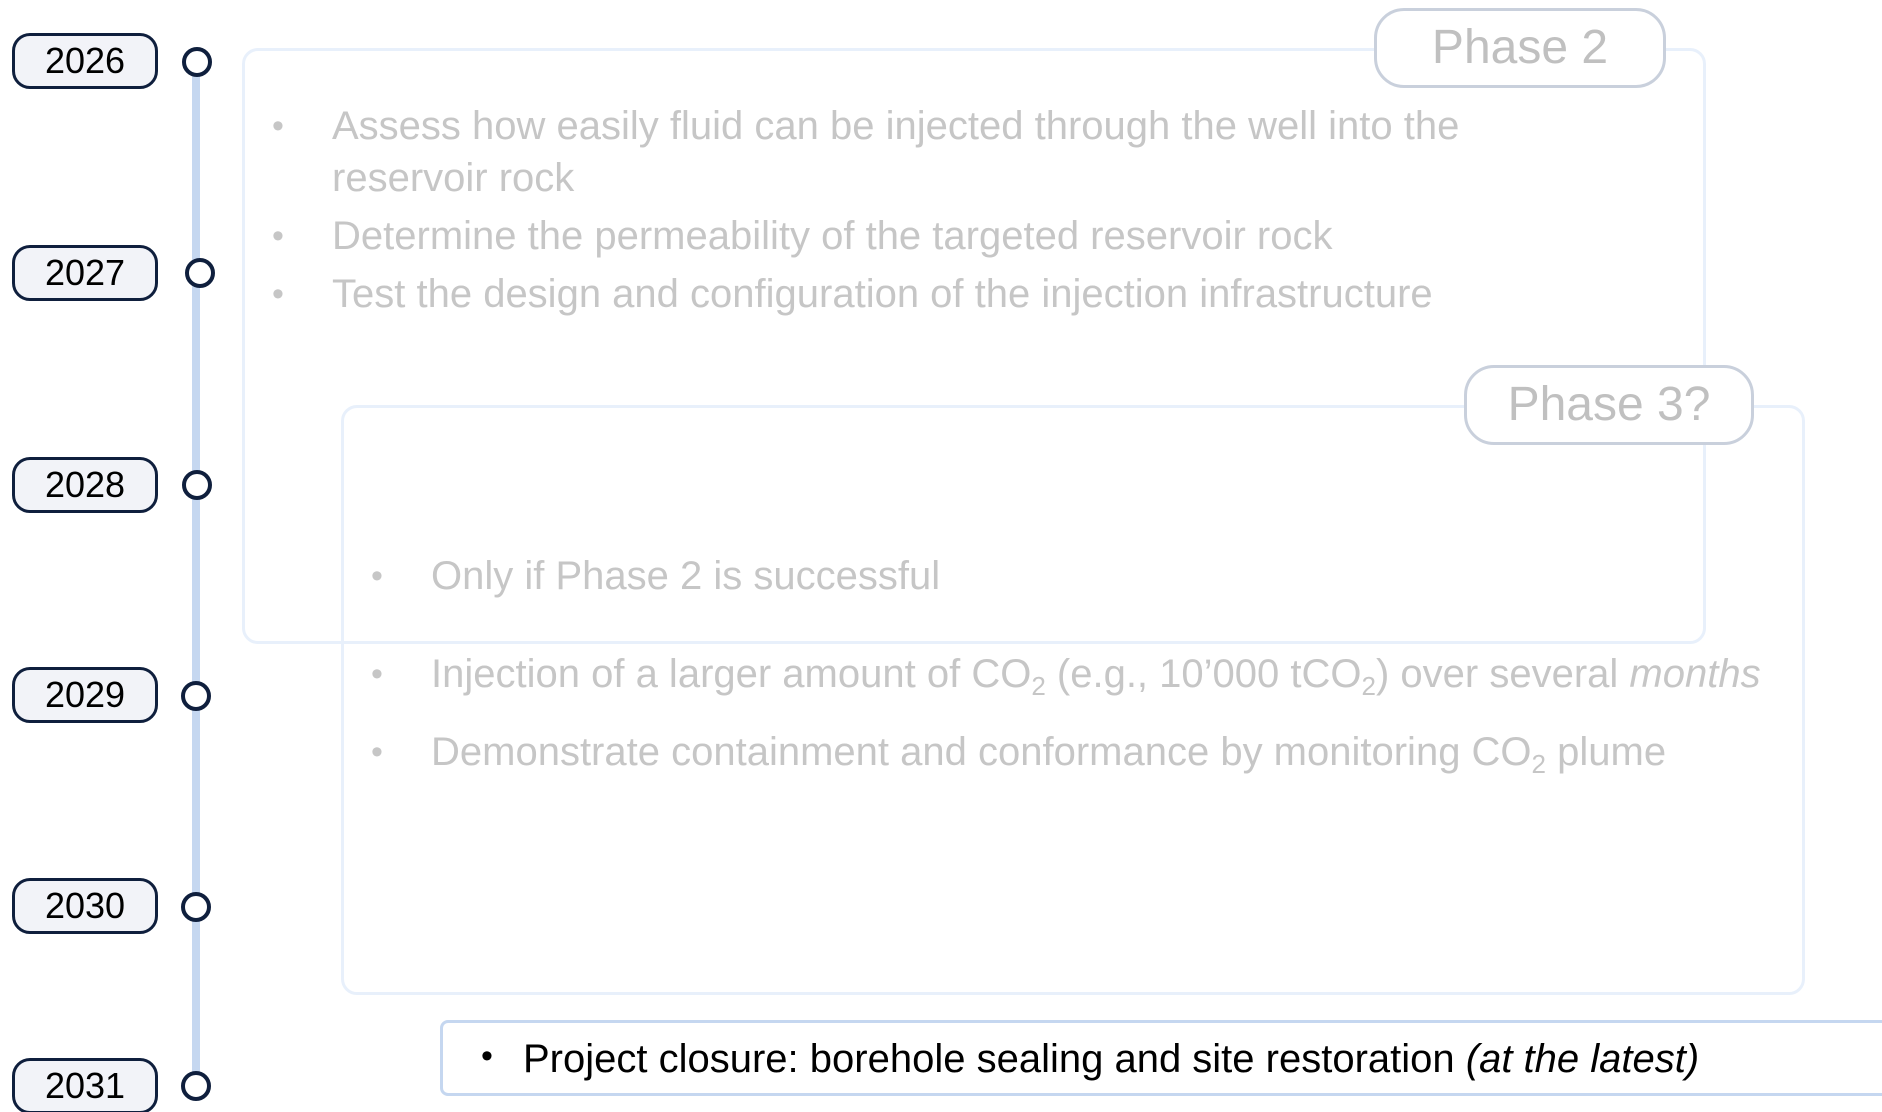 The image size is (1882, 1112). What do you see at coordinates (1520, 48) in the screenshot?
I see `phase2-pill: Phase 2` at bounding box center [1520, 48].